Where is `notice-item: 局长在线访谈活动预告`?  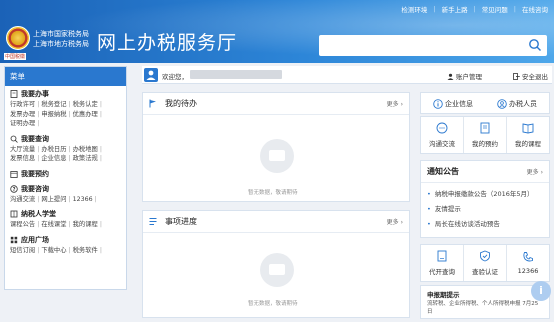 notice-item: 局长在线访谈活动预告 is located at coordinates (485, 224).